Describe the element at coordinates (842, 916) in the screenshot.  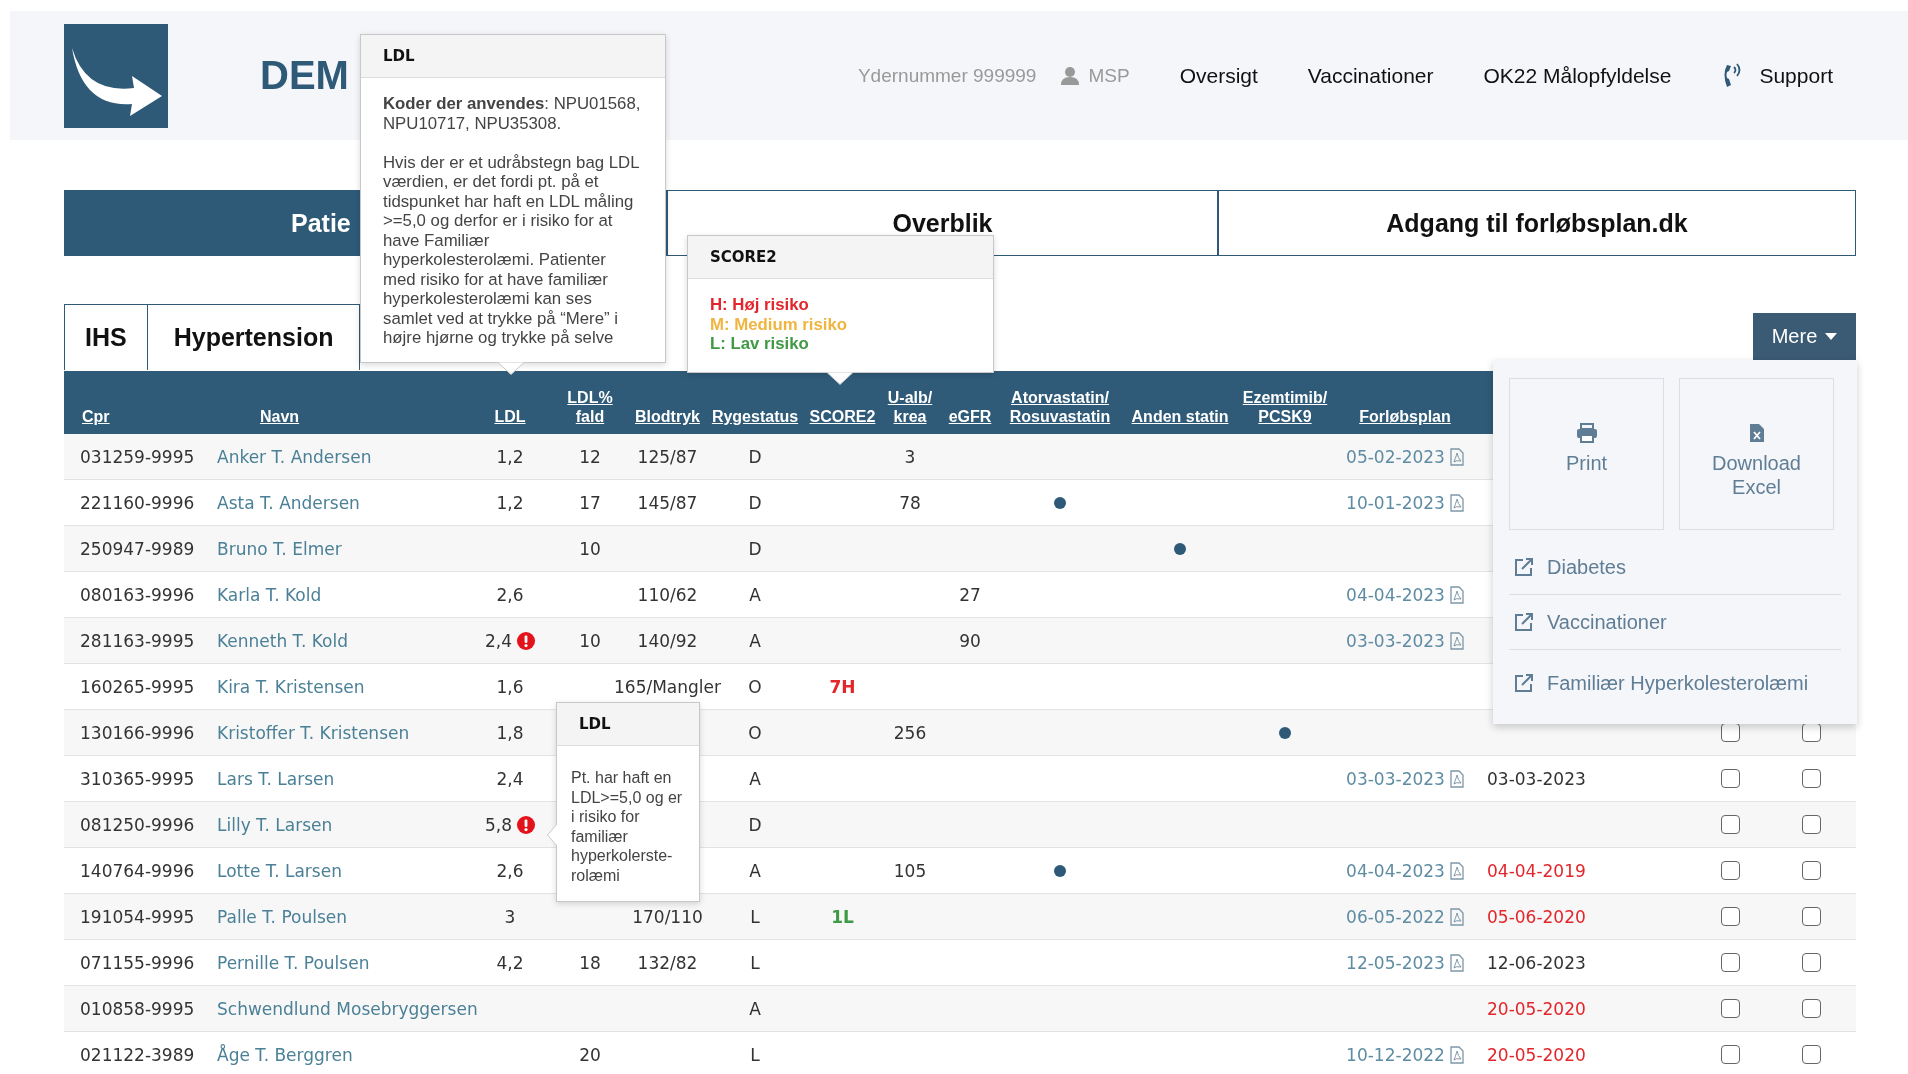
I see `score2-value: 1L` at that location.